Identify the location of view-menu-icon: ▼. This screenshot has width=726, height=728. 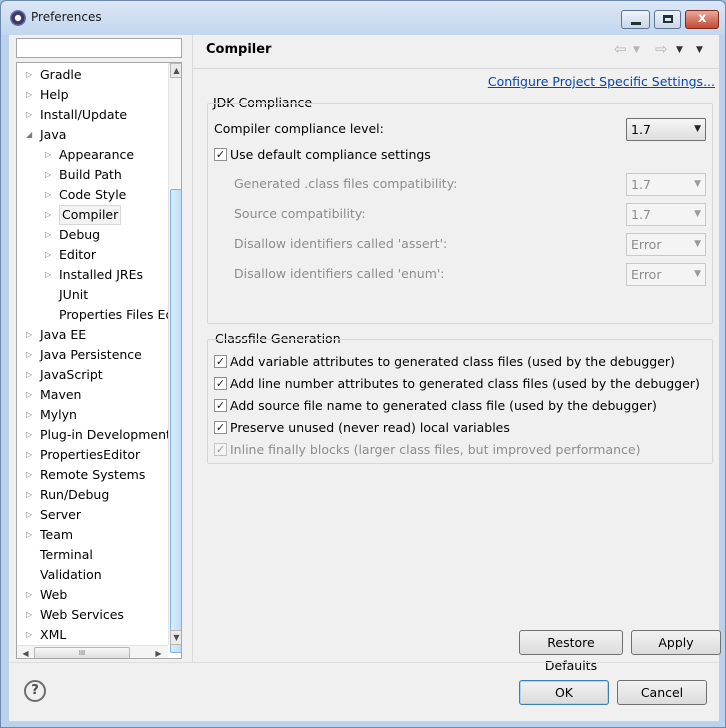
(699, 50).